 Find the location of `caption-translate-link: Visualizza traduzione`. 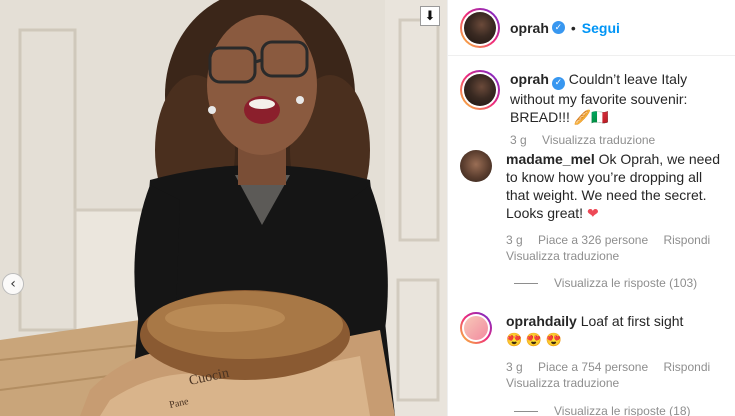

caption-translate-link: Visualizza traduzione is located at coordinates (598, 140).